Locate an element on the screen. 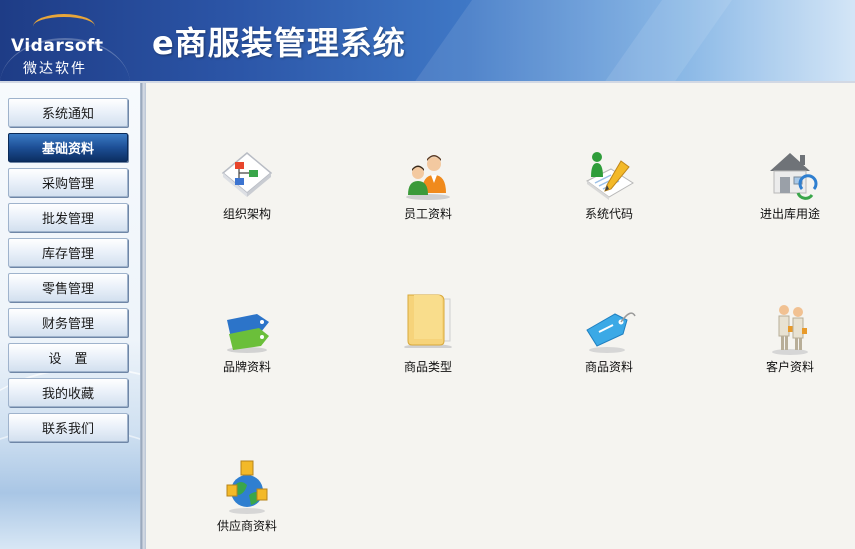 The image size is (855, 549). sidebar-item-basic-data: 基础资料 is located at coordinates (68, 147).